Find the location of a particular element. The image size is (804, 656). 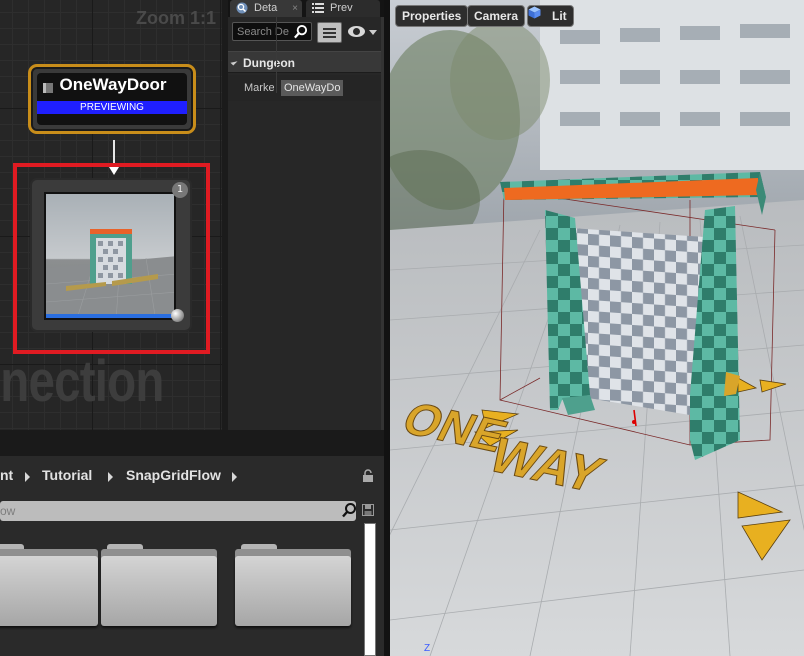

content-browser: nt Tutorial SnapGridFlow is located at coordinates (192, 556).